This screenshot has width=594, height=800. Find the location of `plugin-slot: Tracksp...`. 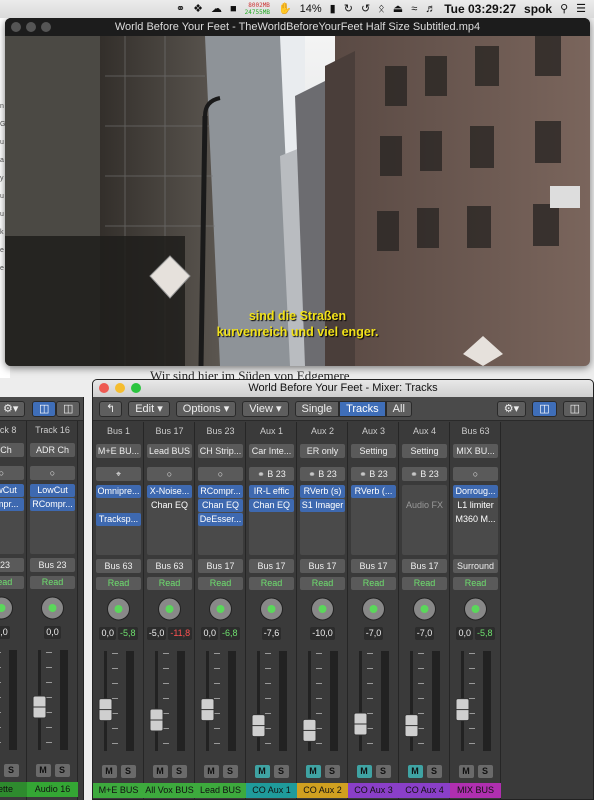

plugin-slot: Tracksp... is located at coordinates (118, 519).